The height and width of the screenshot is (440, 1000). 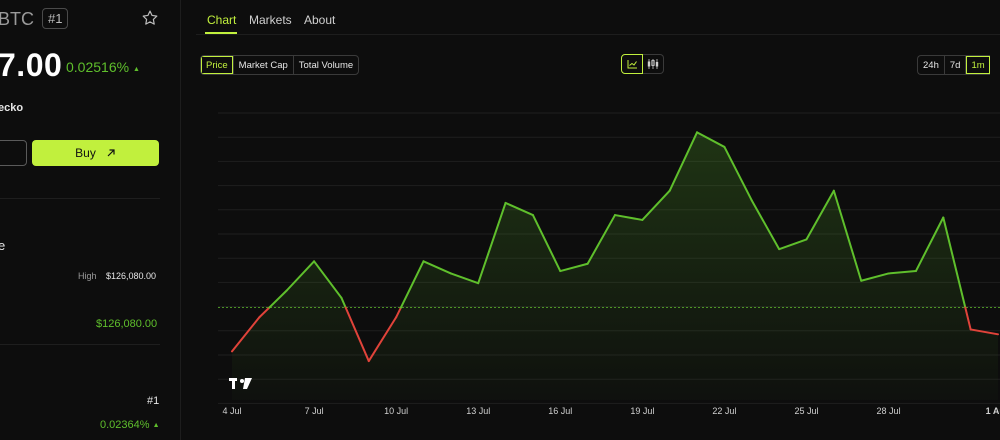 What do you see at coordinates (889, 411) in the screenshot?
I see `x-tick-label: 28 Jul` at bounding box center [889, 411].